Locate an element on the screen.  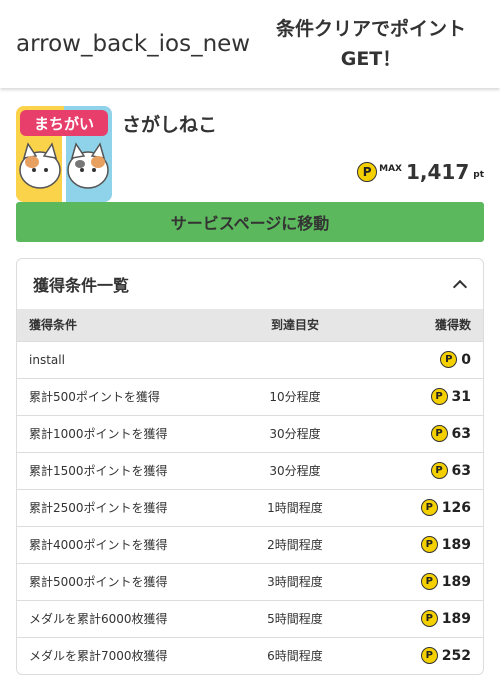
eta-cell: 6時間程度 is located at coordinates (295, 656).